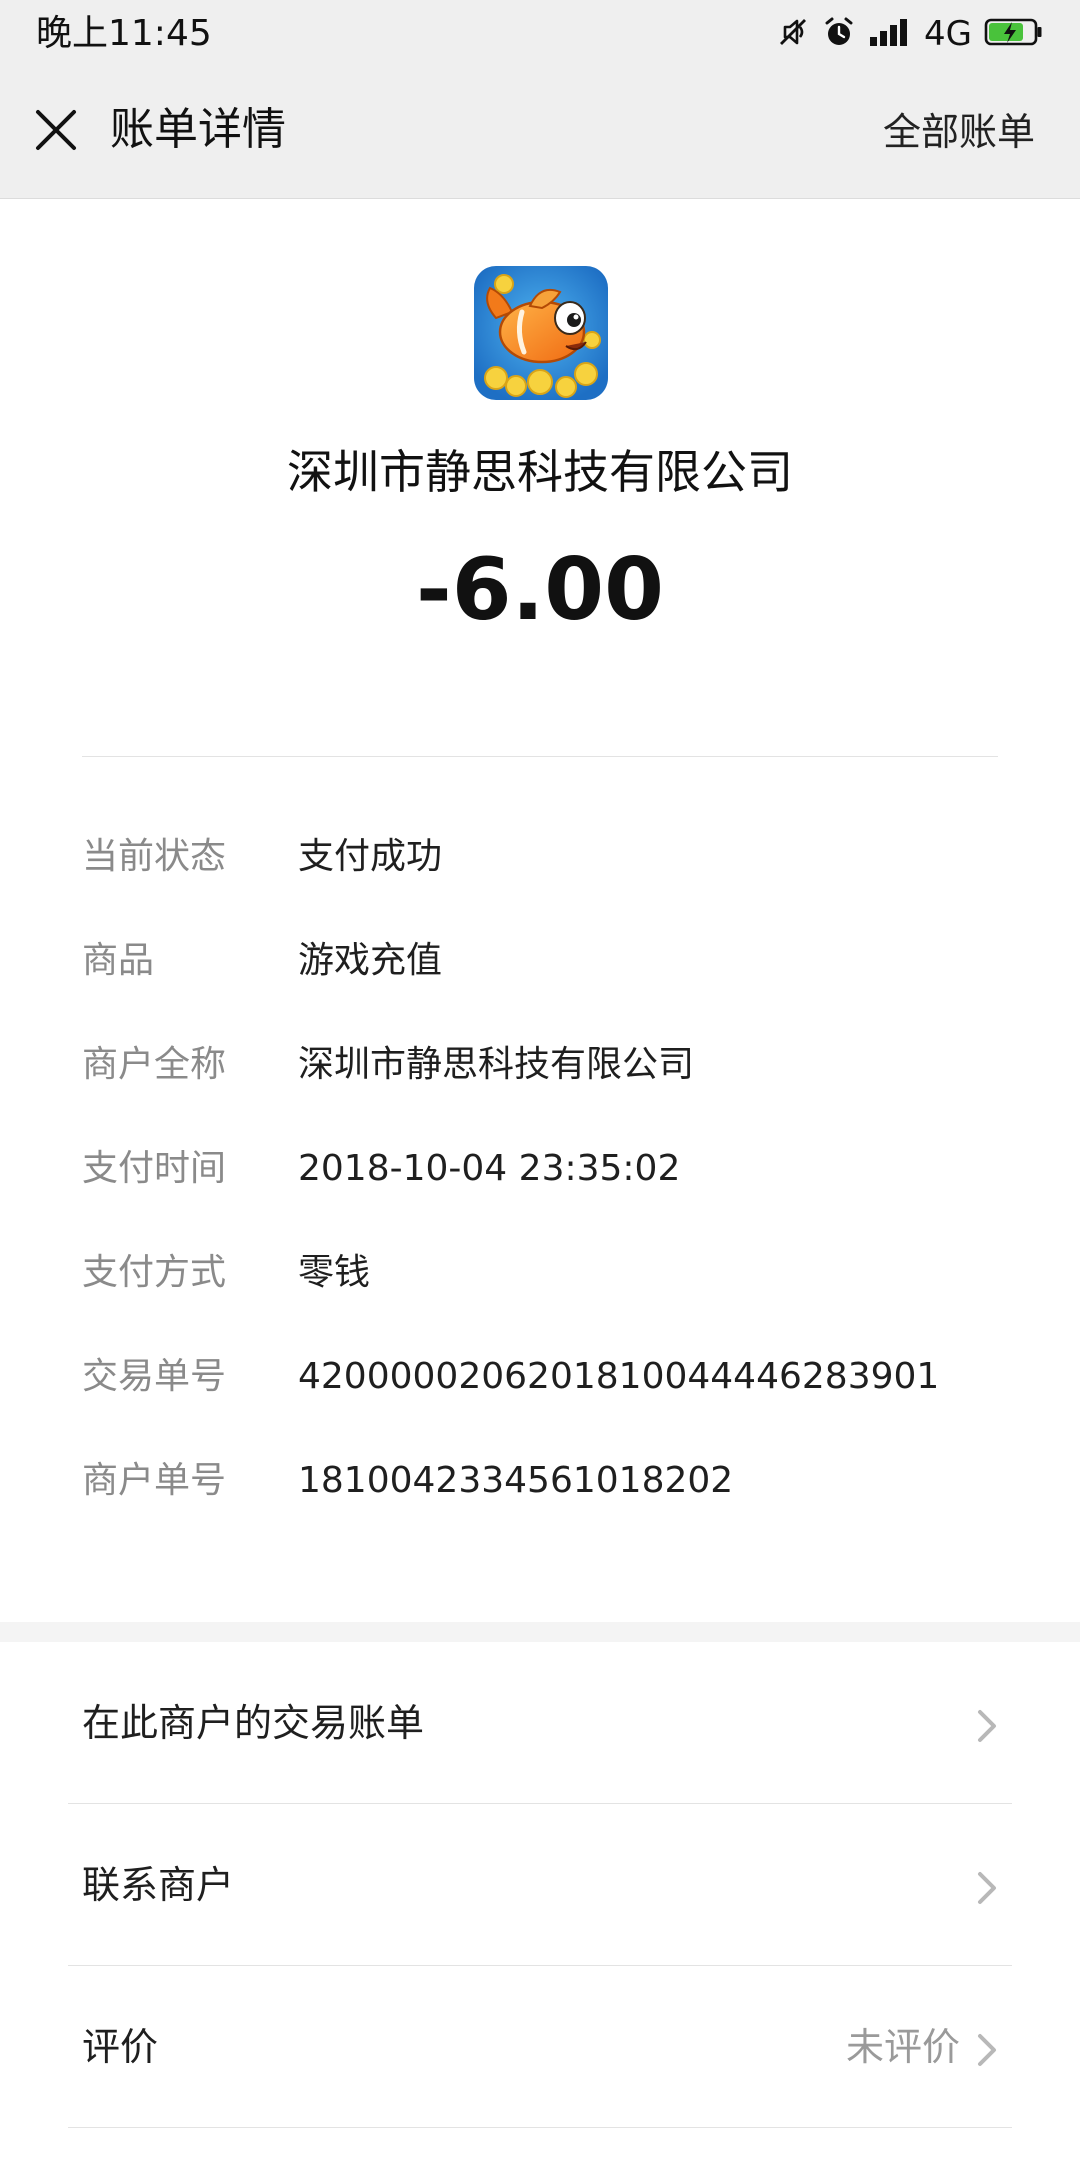 The height and width of the screenshot is (2160, 1080). I want to click on detail-label: 当前状态, so click(154, 856).